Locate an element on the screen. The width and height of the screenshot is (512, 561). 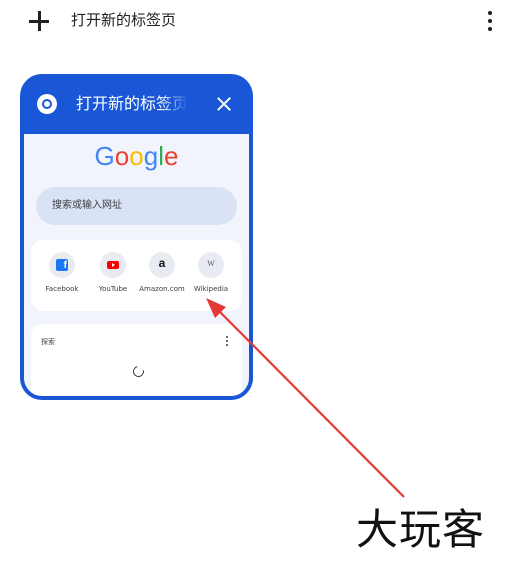
shortcut-label: Facebook is located at coordinates (62, 289).